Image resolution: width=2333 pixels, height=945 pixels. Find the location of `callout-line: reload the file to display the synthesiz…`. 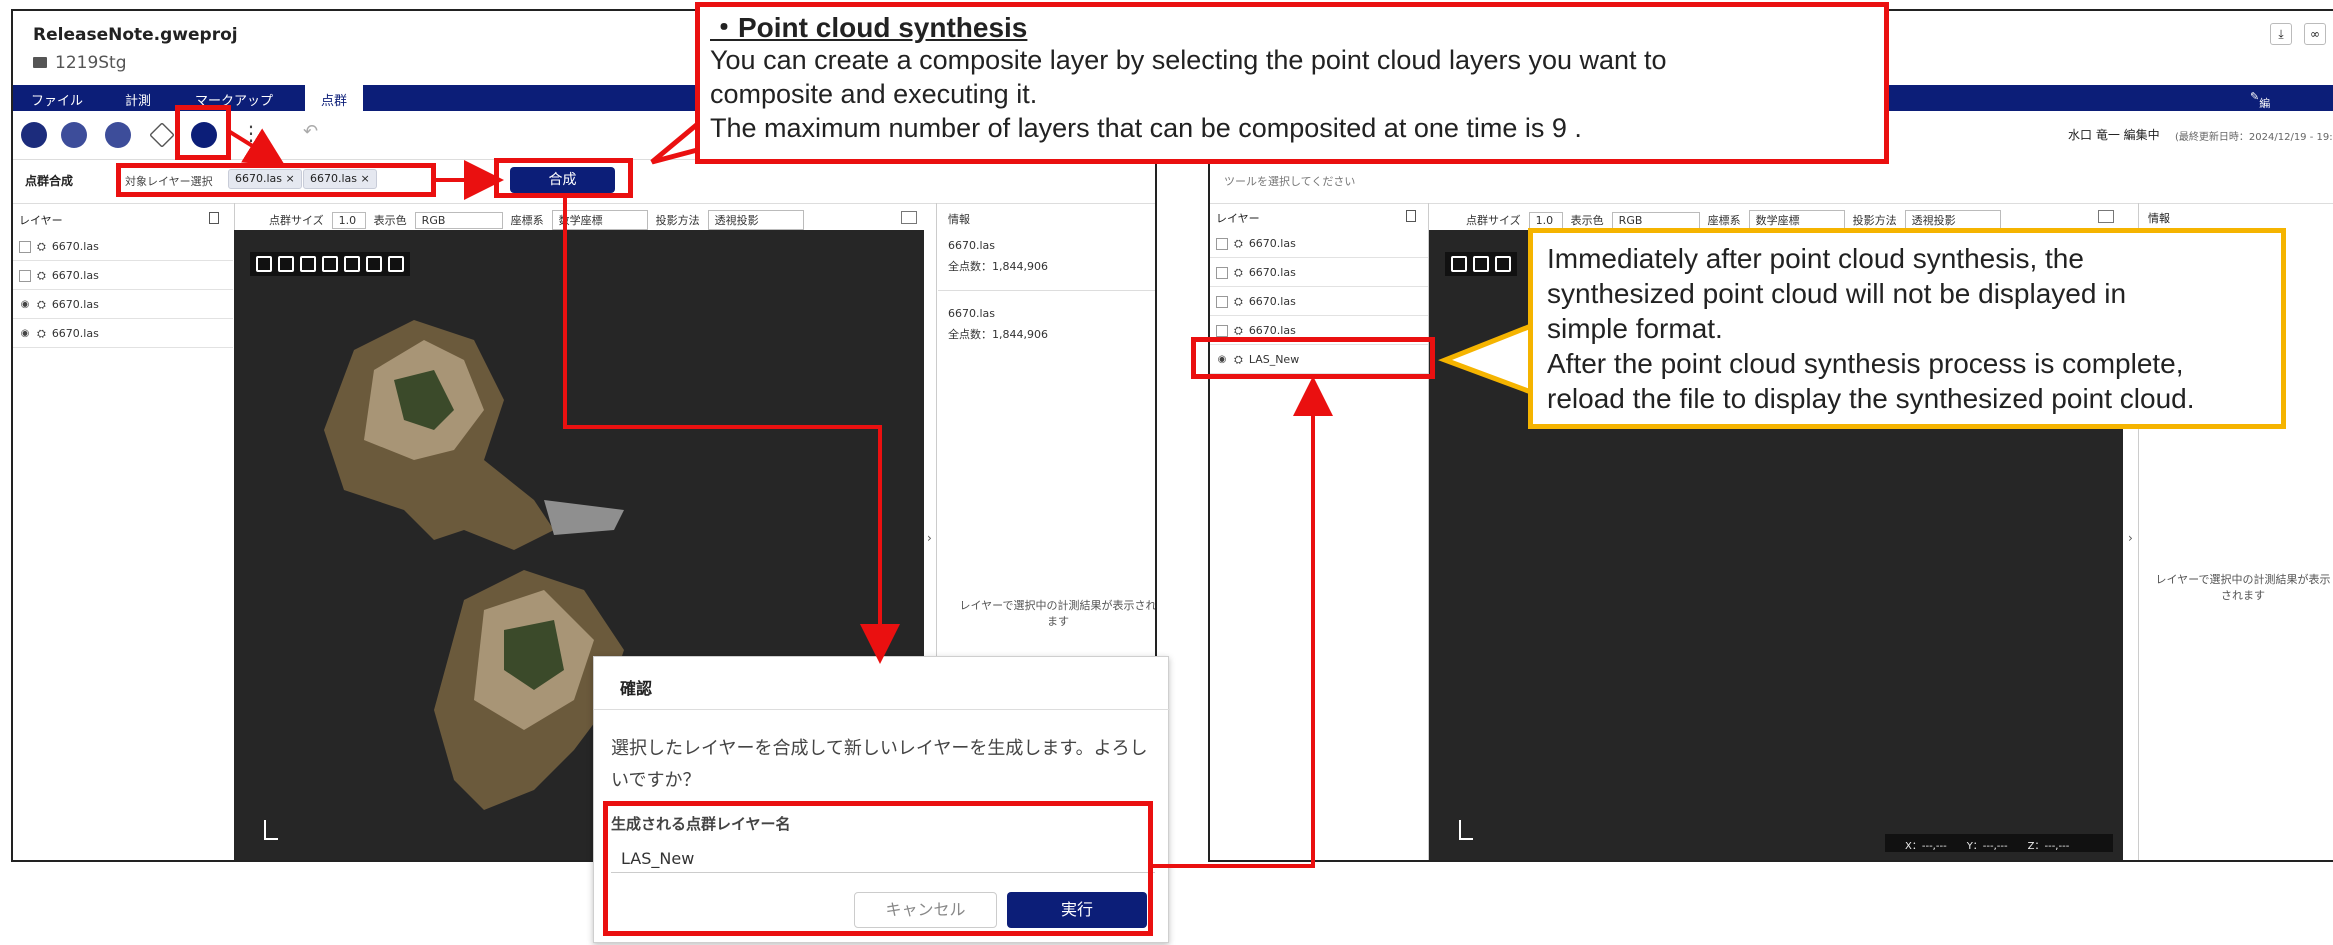

callout-line: reload the file to display the synthesiz… is located at coordinates (1871, 398).